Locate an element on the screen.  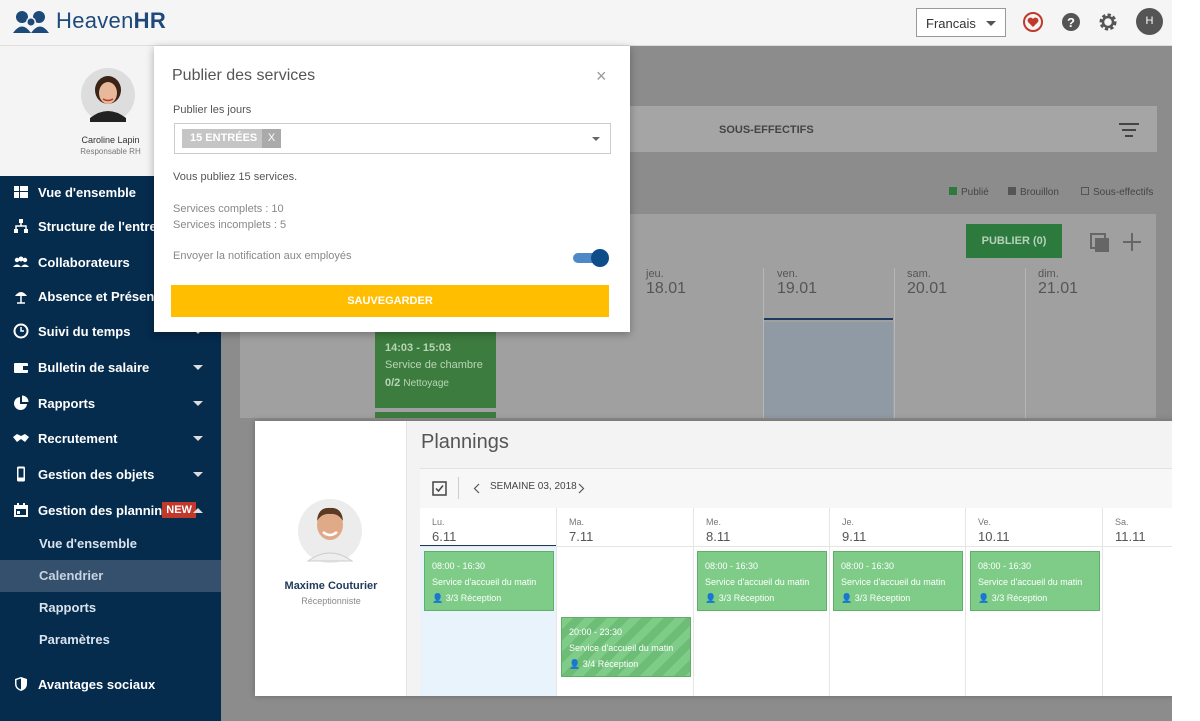
bg-day-num: 19.01 is located at coordinates (797, 288).